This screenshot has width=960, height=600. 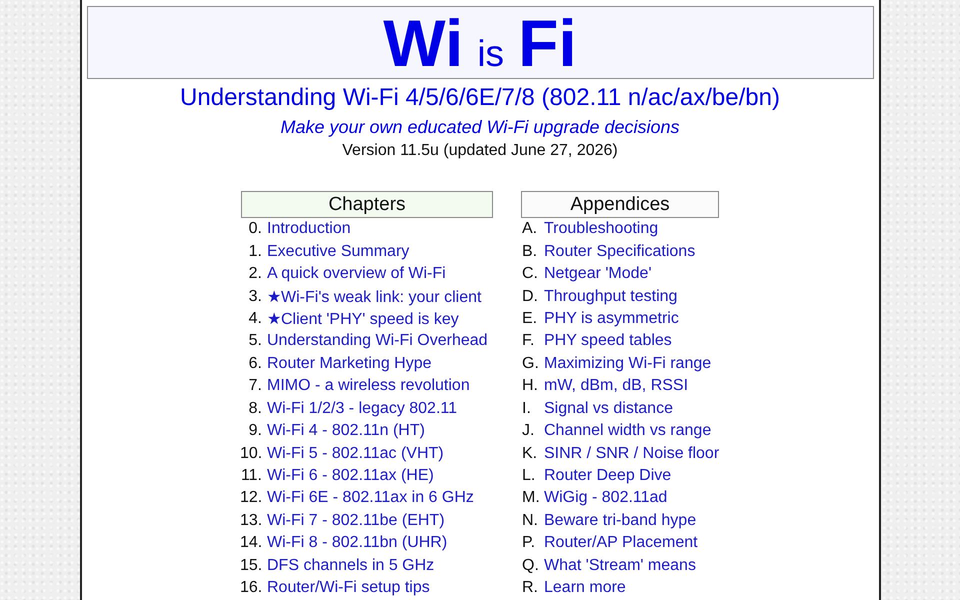 What do you see at coordinates (356, 274) in the screenshot?
I see `chapter-link: A quick overview of Wi-Fi` at bounding box center [356, 274].